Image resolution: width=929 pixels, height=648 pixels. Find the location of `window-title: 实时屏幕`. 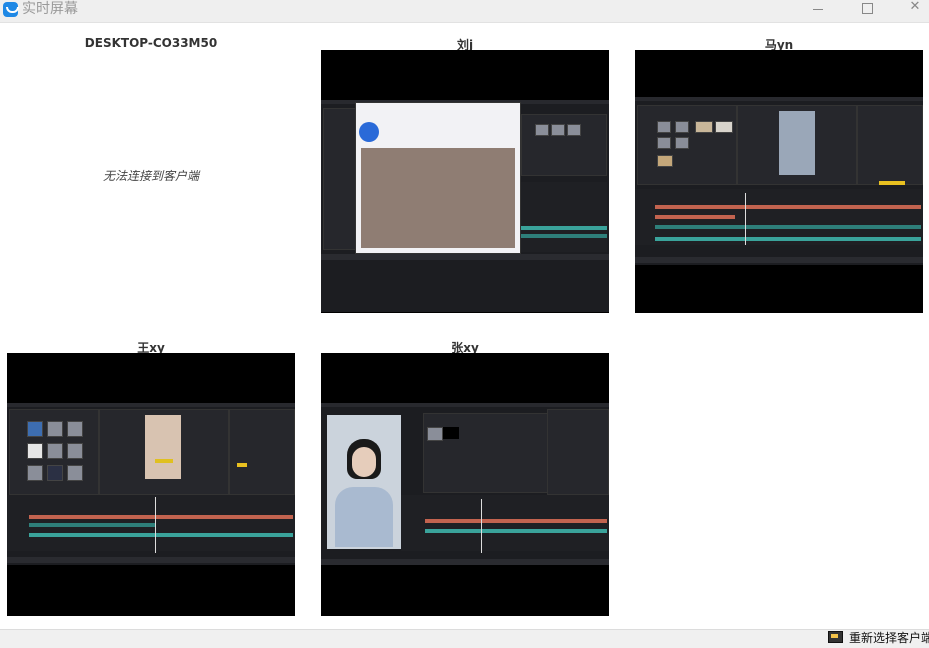

window-title: 实时屏幕 is located at coordinates (50, 9).